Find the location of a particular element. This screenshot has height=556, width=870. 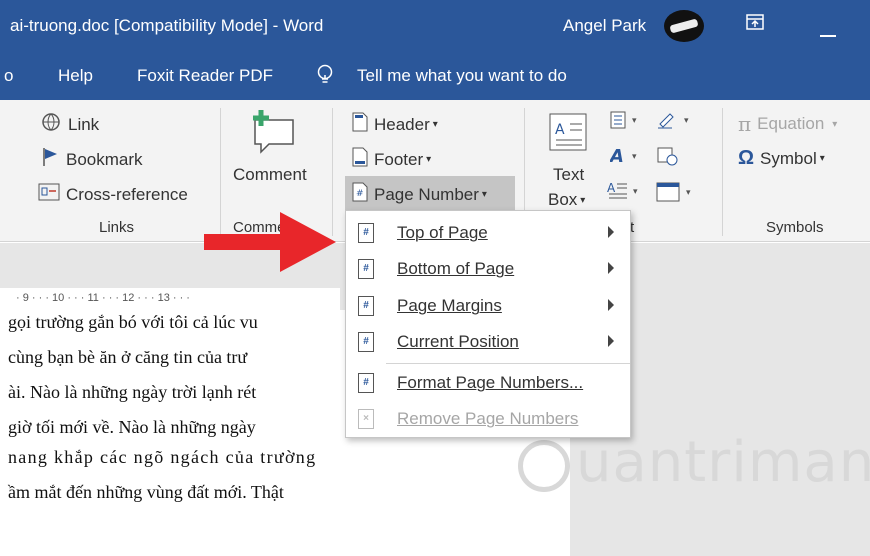

tab-help: Help is located at coordinates (75, 76).